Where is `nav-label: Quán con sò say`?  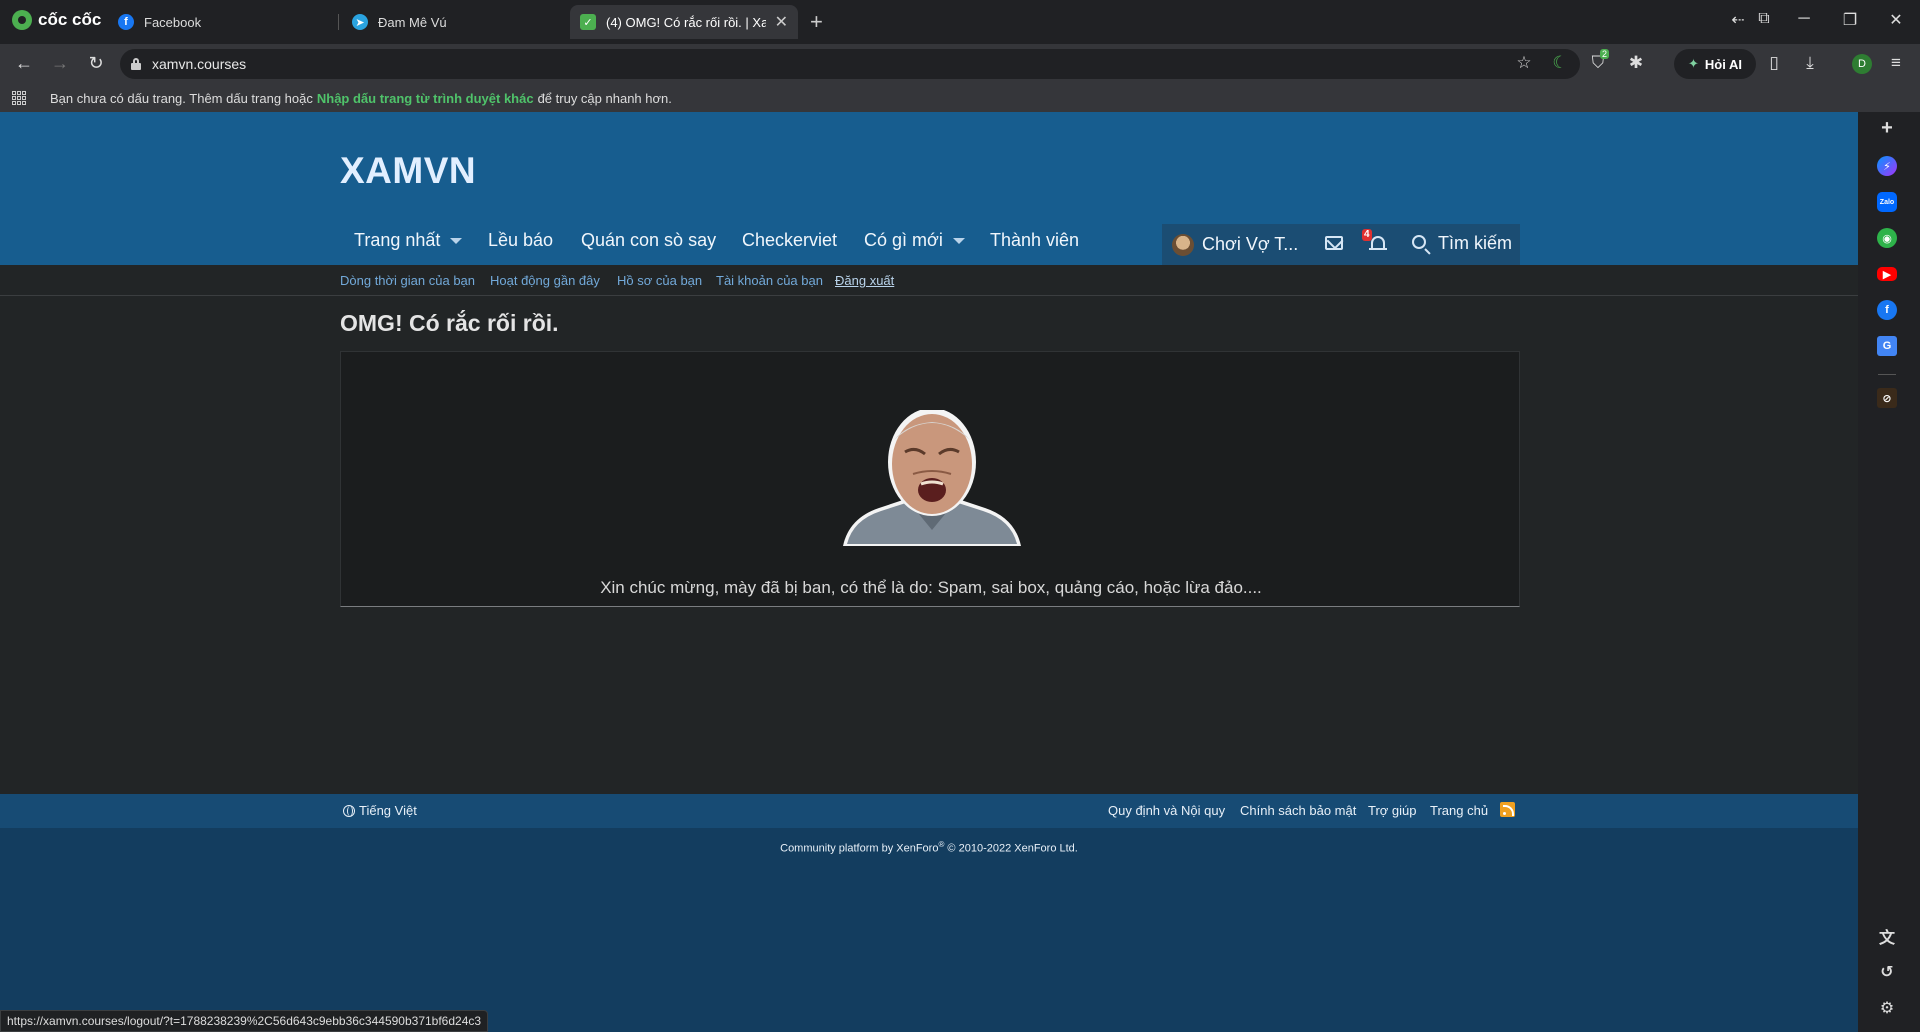 nav-label: Quán con sò say is located at coordinates (649, 240).